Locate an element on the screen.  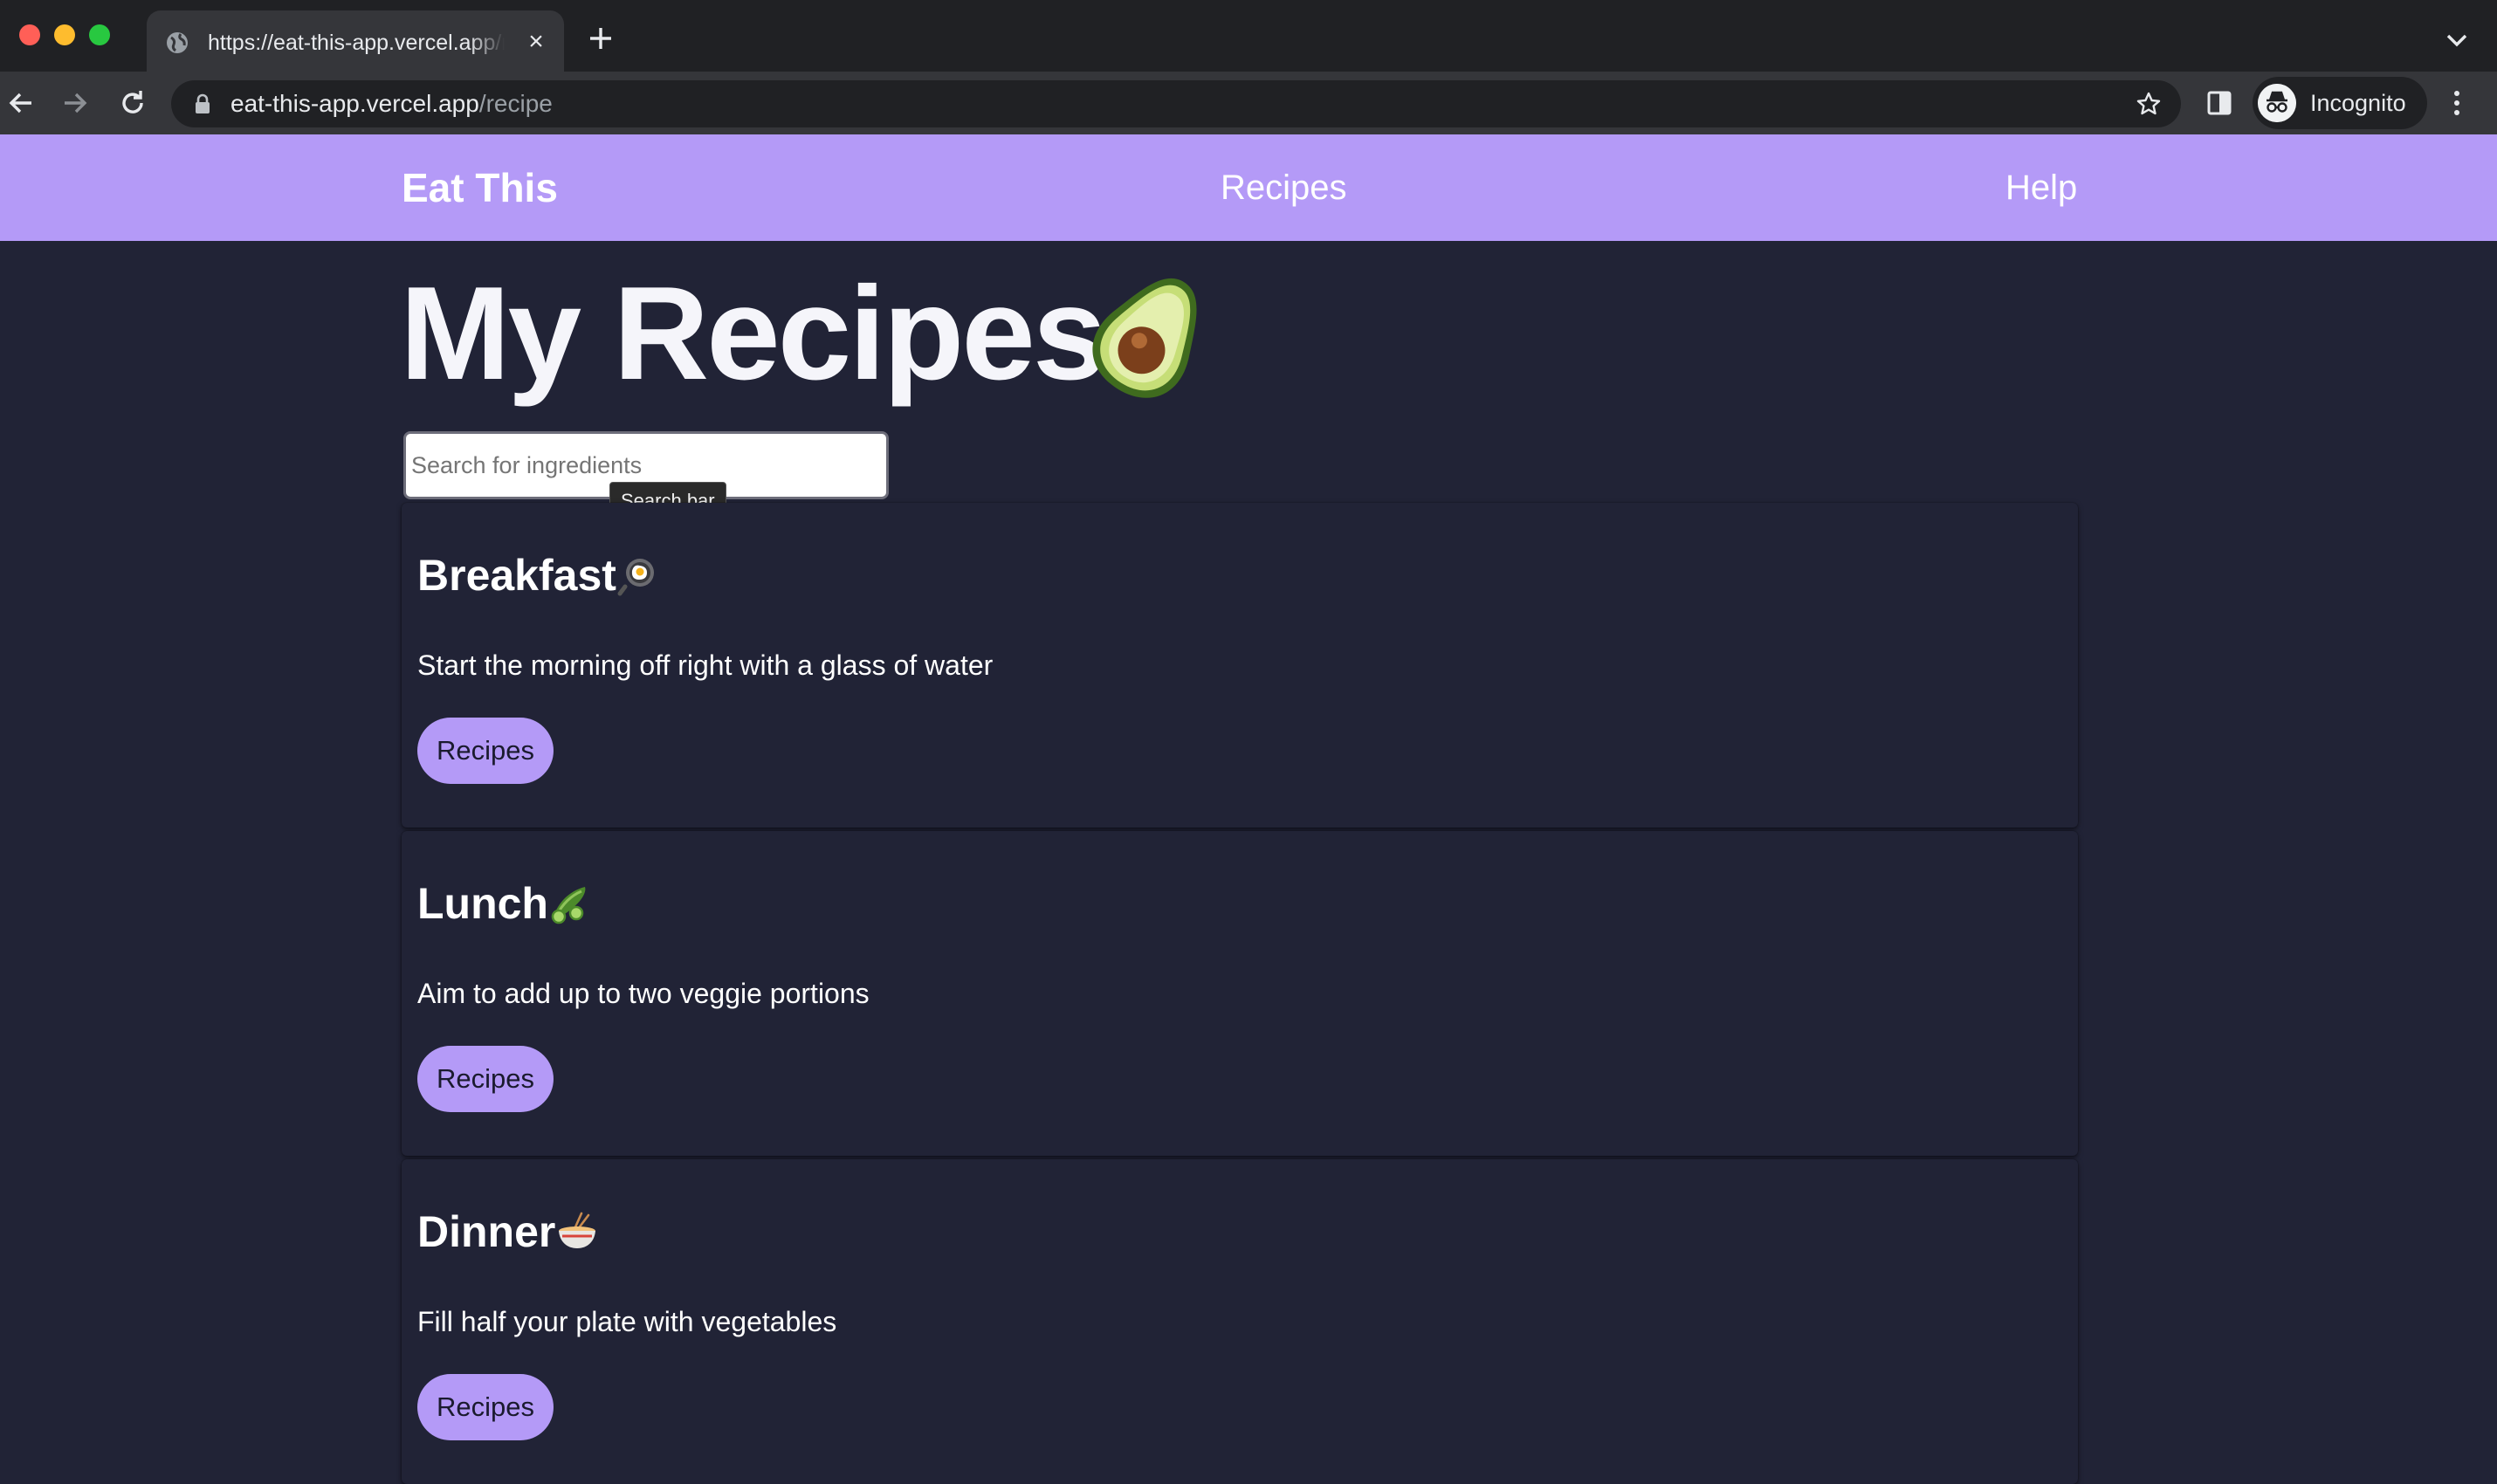
lock-icon is located at coordinates (203, 103).